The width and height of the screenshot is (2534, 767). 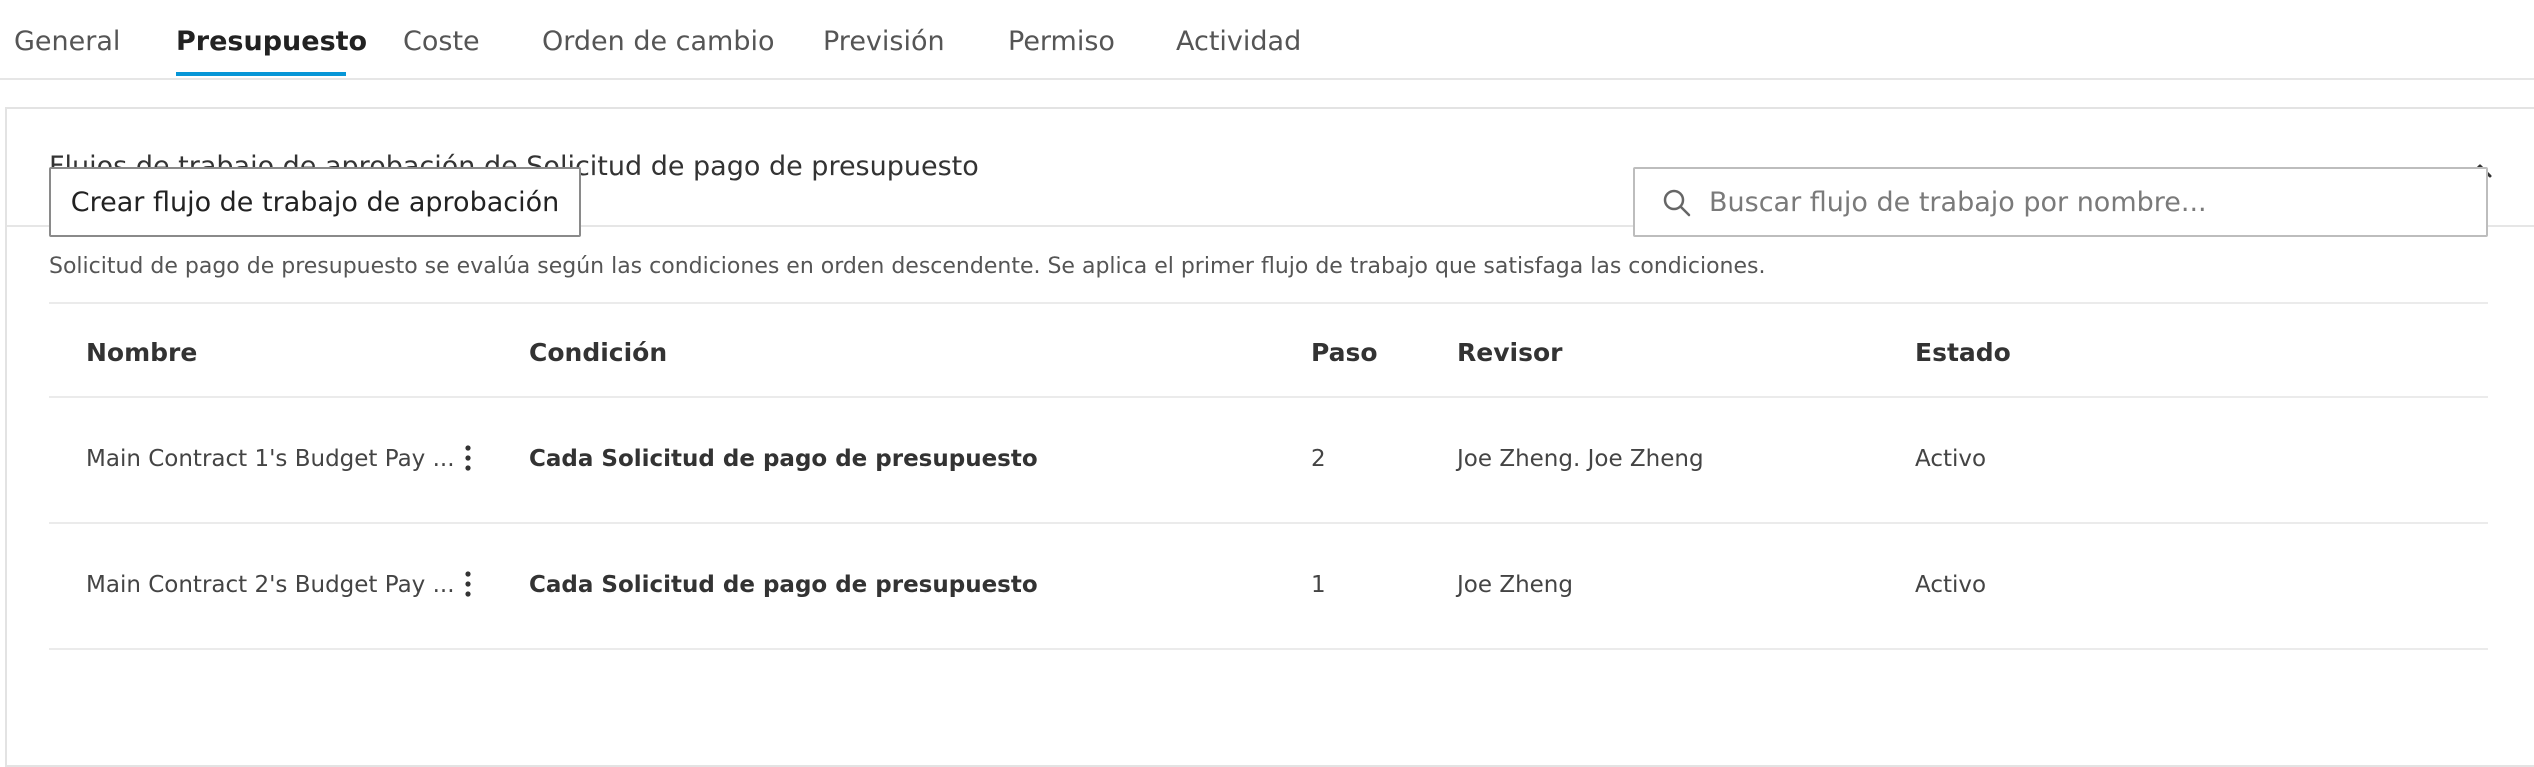 What do you see at coordinates (1677, 203) in the screenshot?
I see `search-icon` at bounding box center [1677, 203].